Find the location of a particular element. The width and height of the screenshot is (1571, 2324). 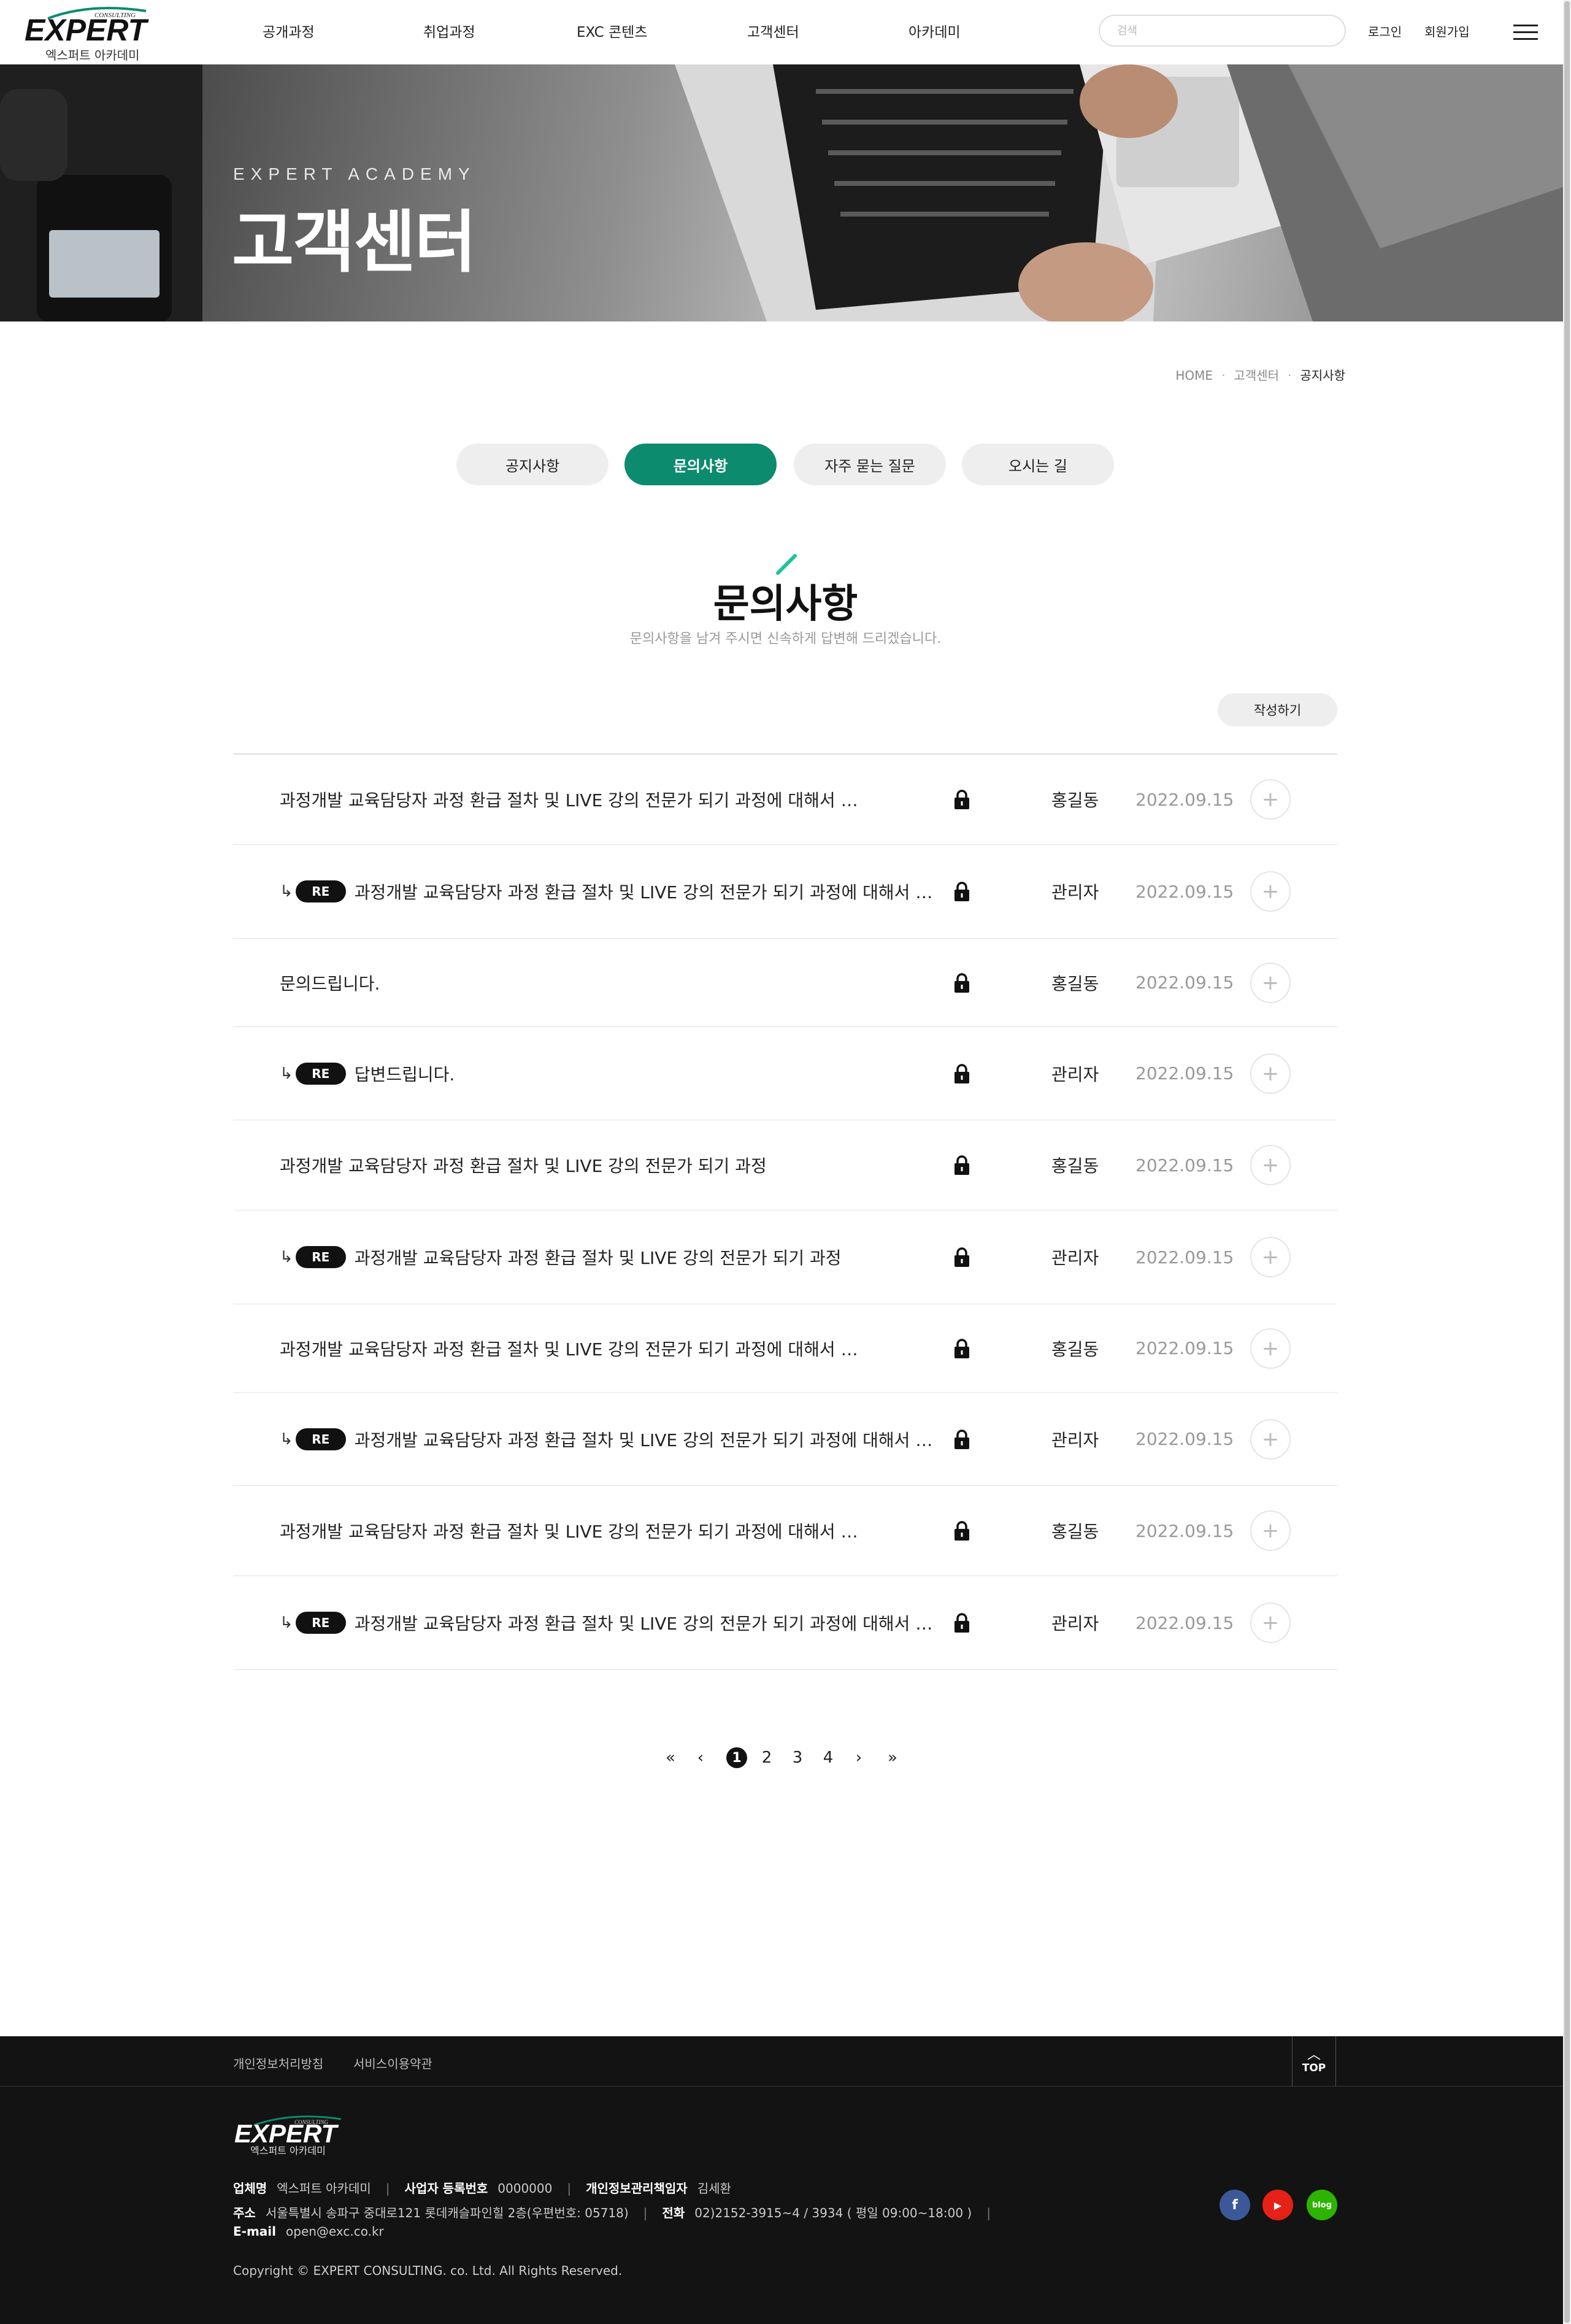

blog-icon: blog is located at coordinates (1322, 2205).